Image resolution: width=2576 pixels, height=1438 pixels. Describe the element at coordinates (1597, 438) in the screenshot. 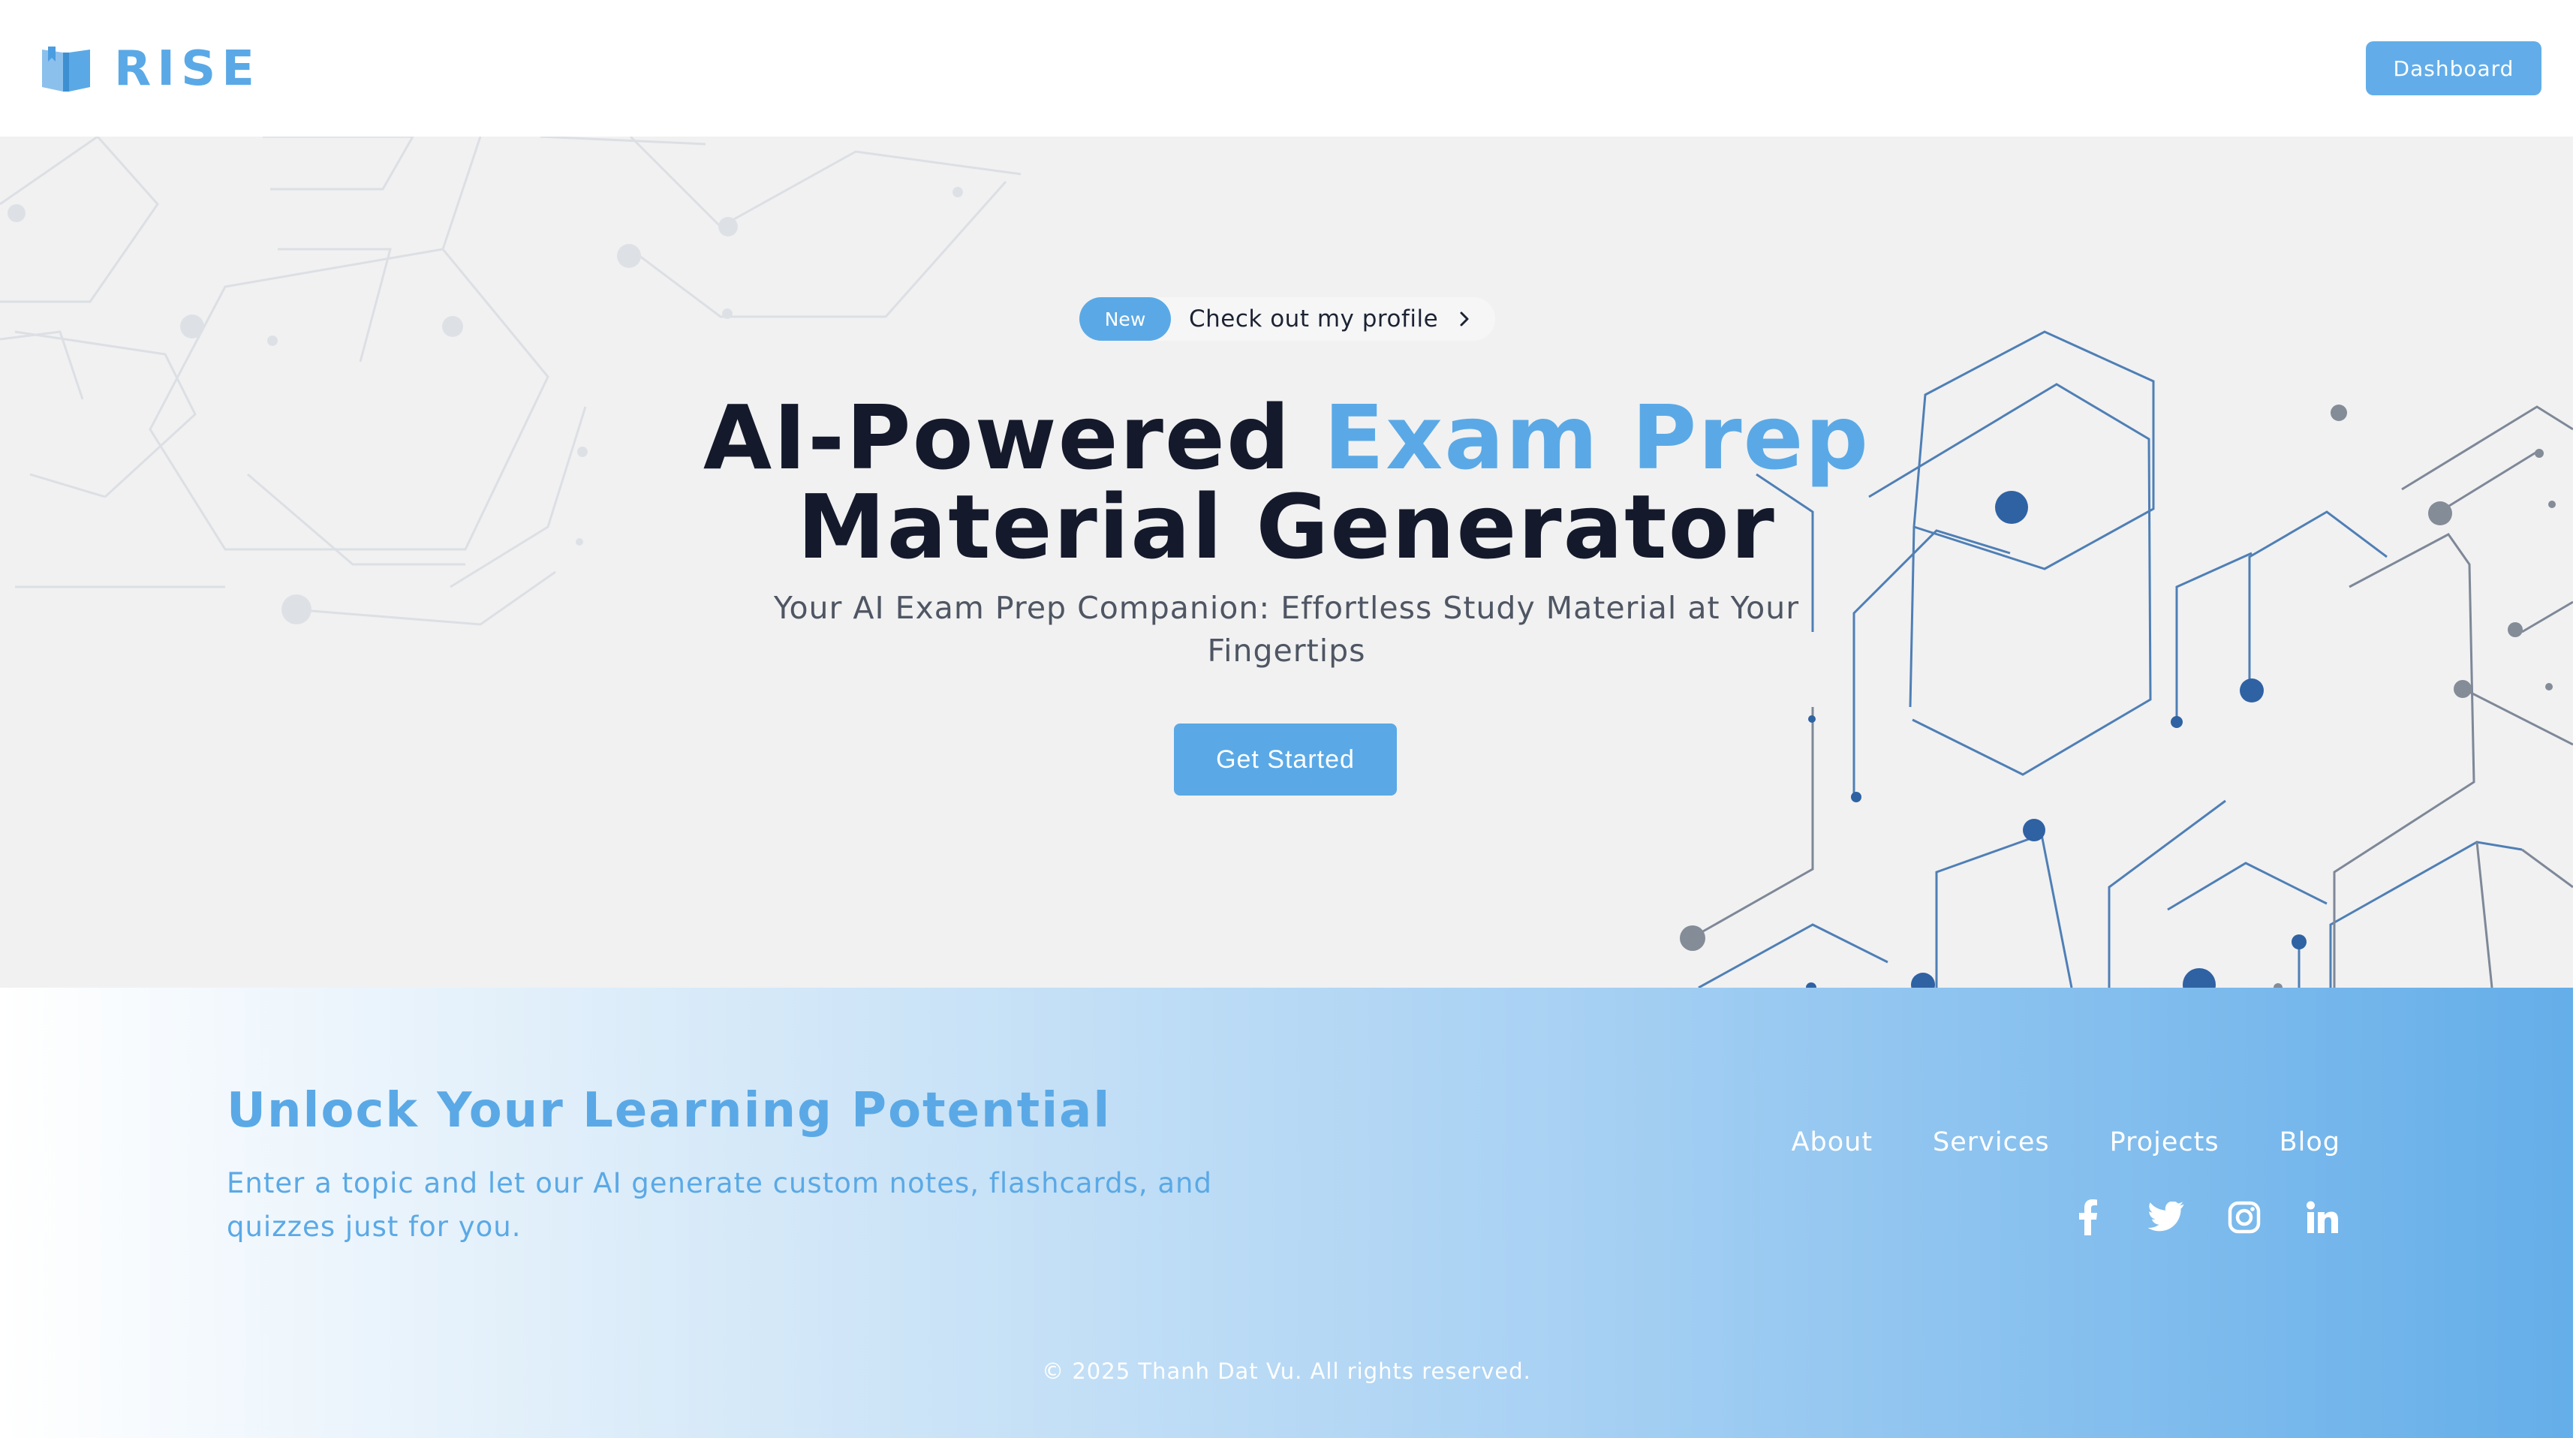

I see `hero-title-accent: Exam Prep` at that location.